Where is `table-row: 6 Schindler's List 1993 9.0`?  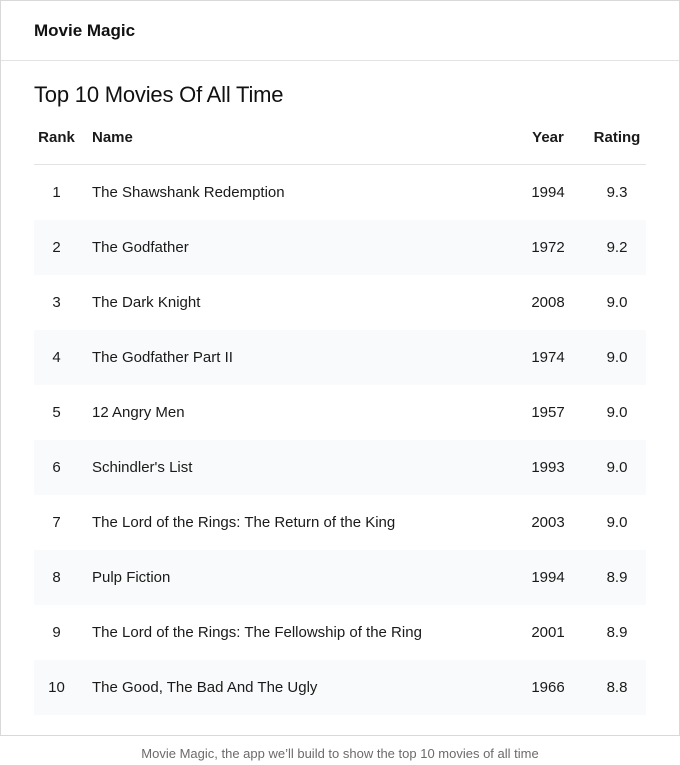 table-row: 6 Schindler's List 1993 9.0 is located at coordinates (340, 467).